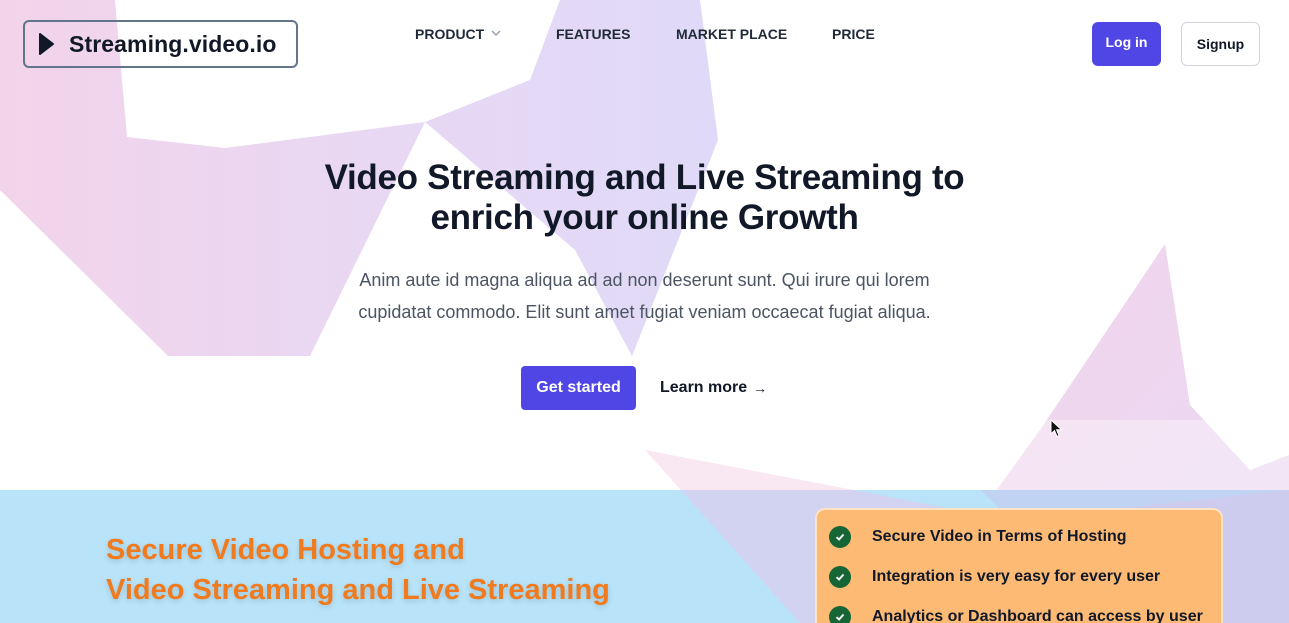  I want to click on feature-item: Secure Video in Terms of Hosting, so click(1025, 544).